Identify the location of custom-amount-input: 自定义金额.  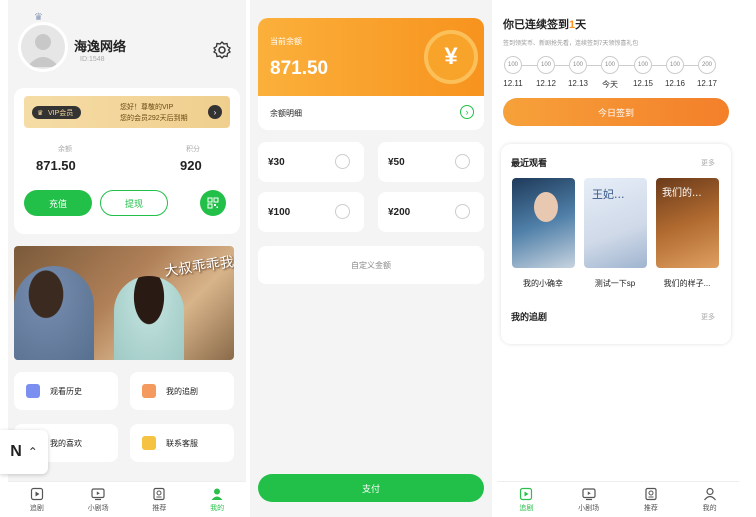
(371, 265).